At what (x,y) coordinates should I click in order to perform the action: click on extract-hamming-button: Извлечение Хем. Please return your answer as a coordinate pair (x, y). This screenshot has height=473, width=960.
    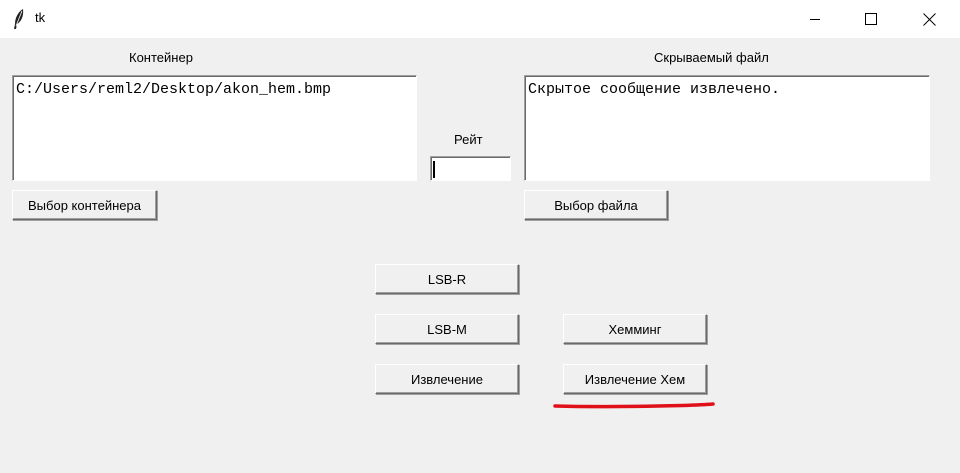
    Looking at the image, I should click on (635, 379).